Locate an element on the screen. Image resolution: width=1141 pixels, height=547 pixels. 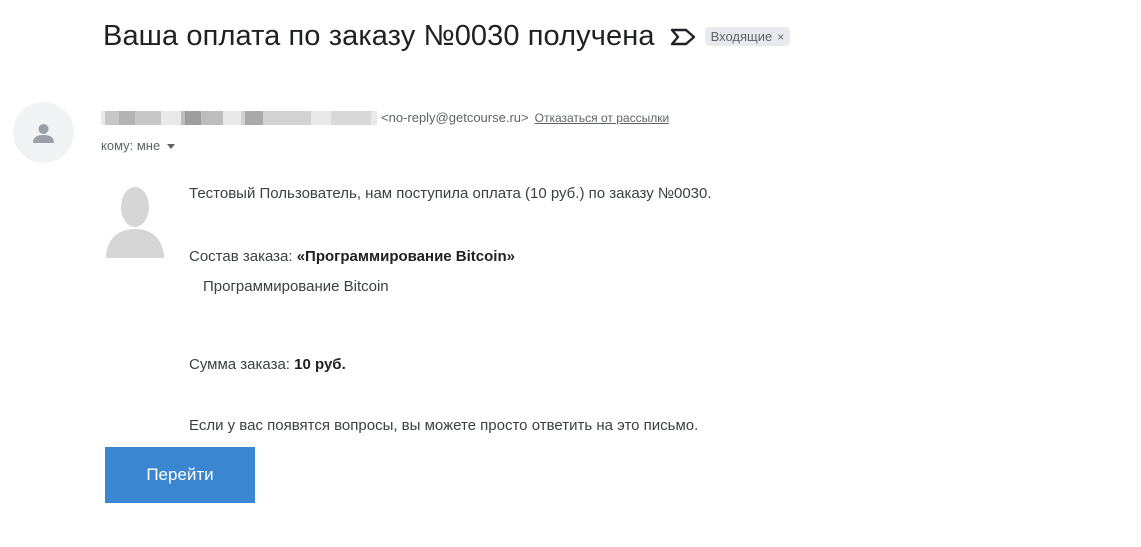
person-icon is located at coordinates (43, 133).